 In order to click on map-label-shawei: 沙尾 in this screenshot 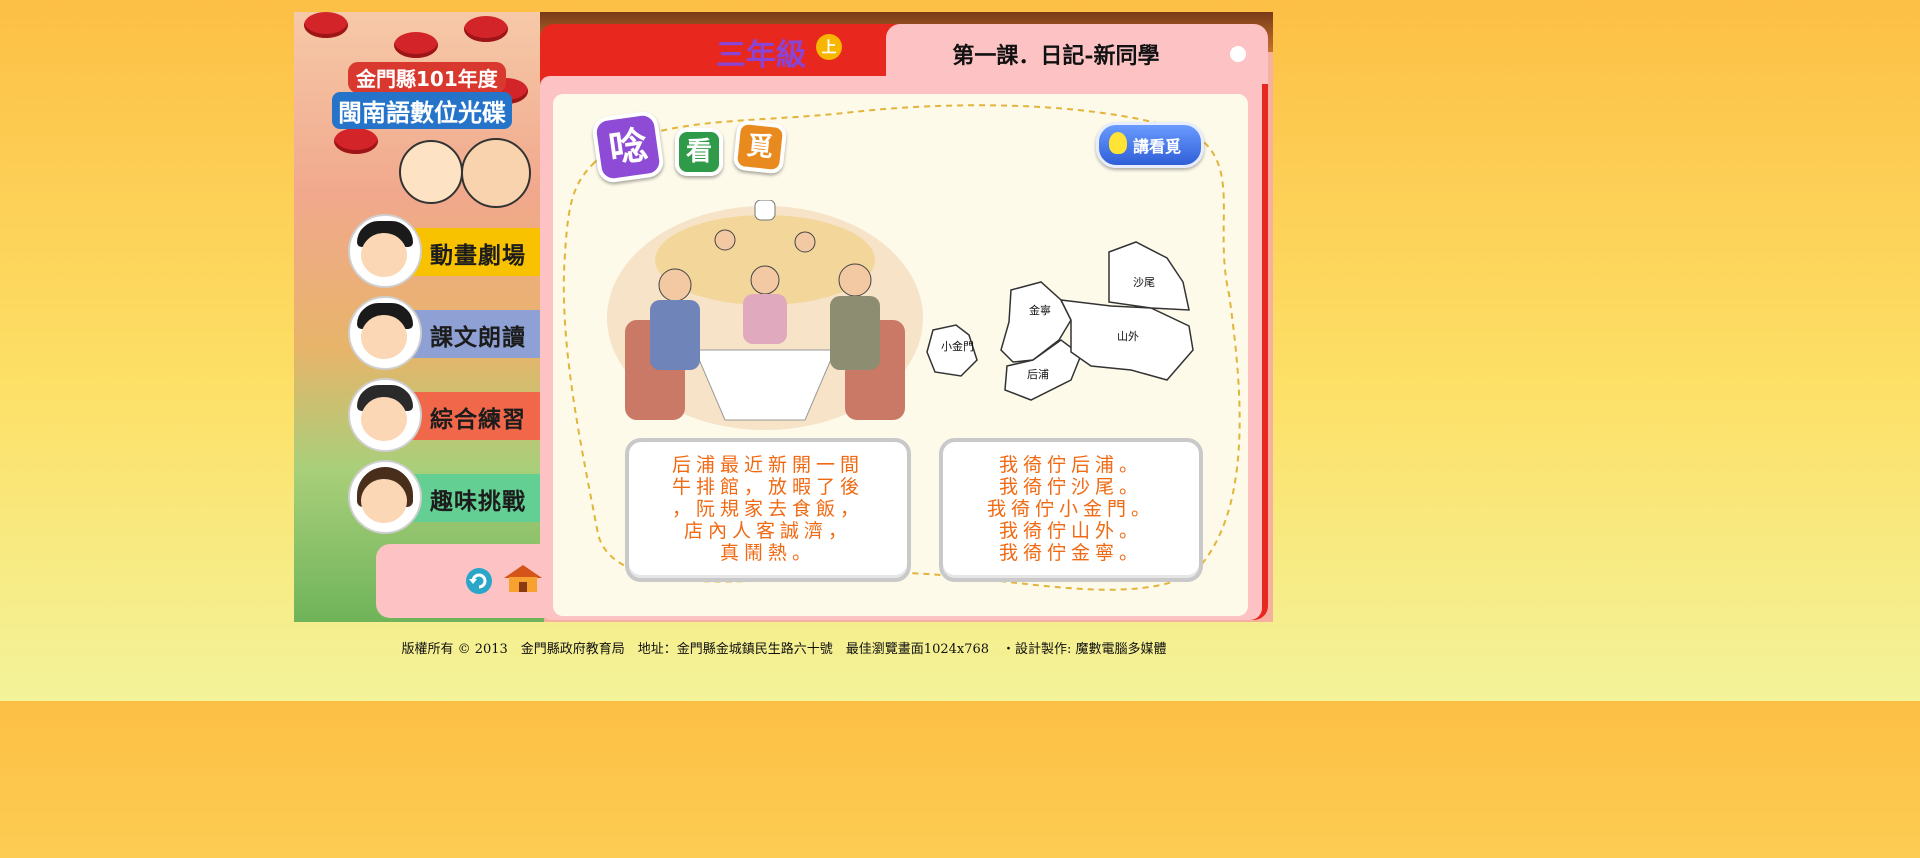, I will do `click(1144, 282)`.